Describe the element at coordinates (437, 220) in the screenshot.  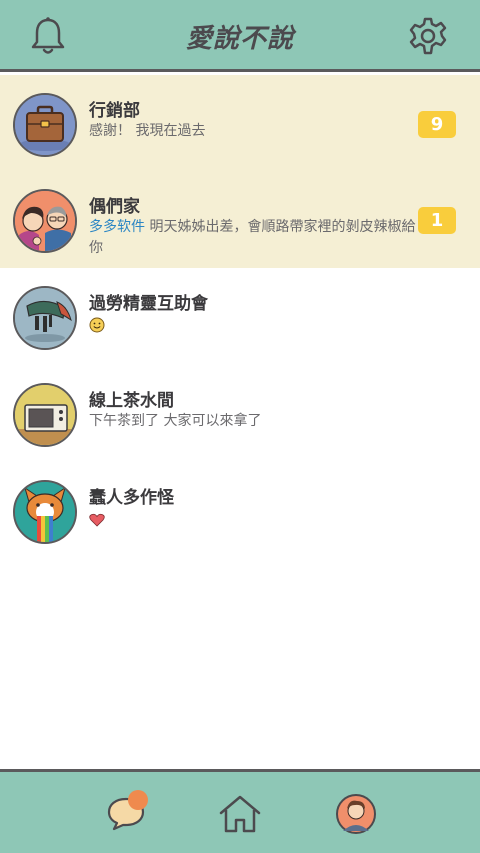
I see `unread-badge: 1` at that location.